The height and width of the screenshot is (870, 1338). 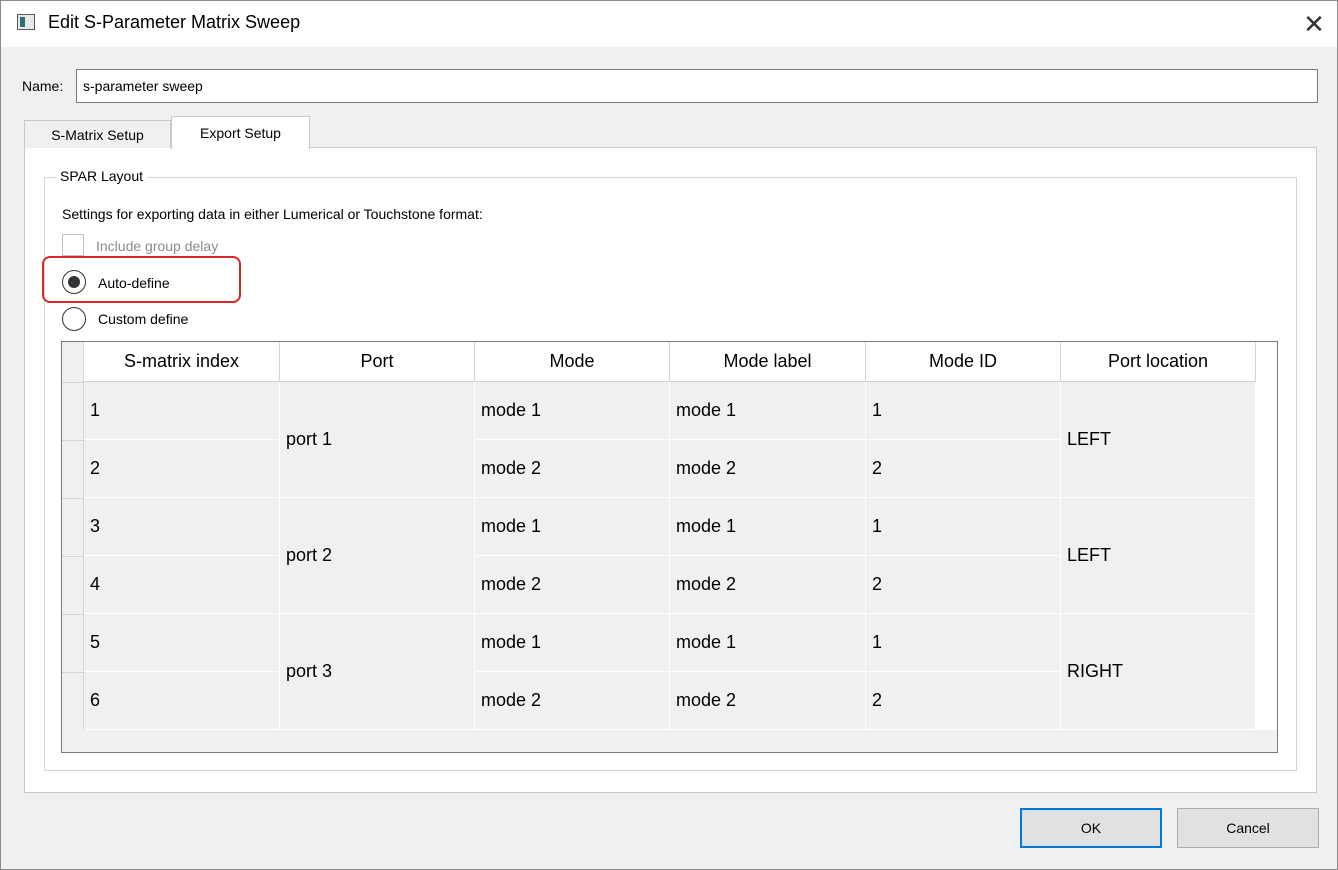 What do you see at coordinates (240, 132) in the screenshot?
I see `tab-export-setup: Export Setup` at bounding box center [240, 132].